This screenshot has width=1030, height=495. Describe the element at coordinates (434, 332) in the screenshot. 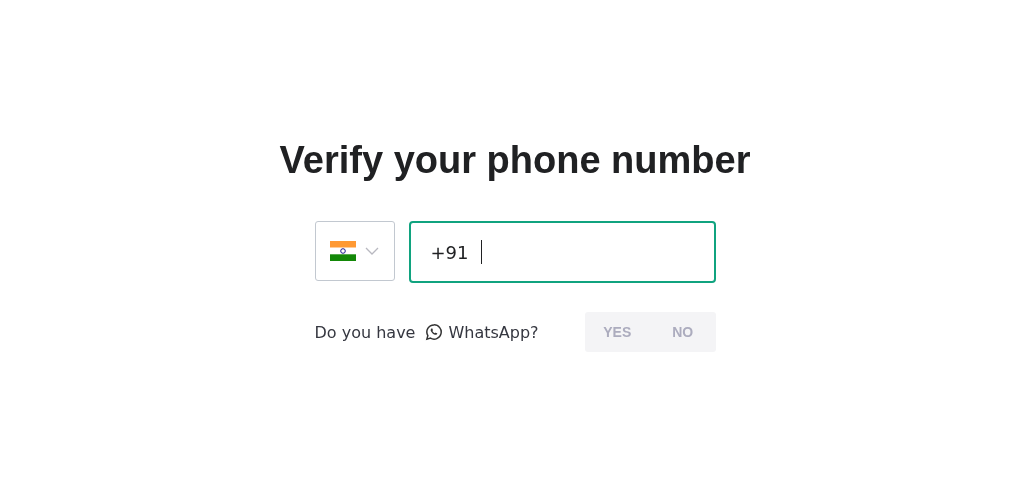

I see `chat-bubble-icon` at that location.